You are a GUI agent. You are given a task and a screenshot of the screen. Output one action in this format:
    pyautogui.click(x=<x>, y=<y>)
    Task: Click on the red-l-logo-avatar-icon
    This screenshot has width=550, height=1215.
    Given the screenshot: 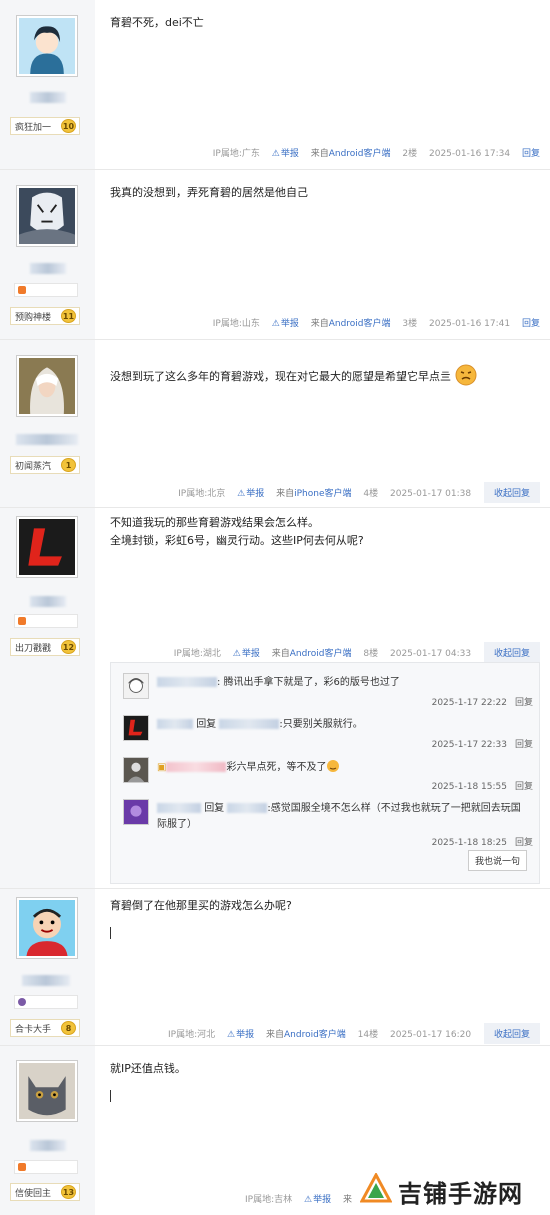 What is the action you would take?
    pyautogui.click(x=136, y=728)
    